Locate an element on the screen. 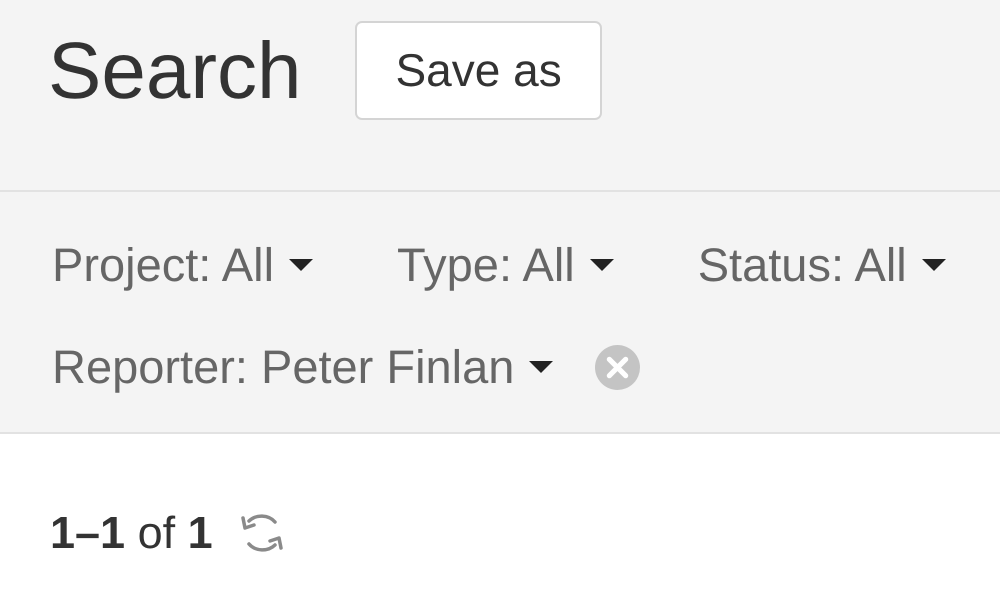 Image resolution: width=1000 pixels, height=614 pixels. page-title: Search is located at coordinates (175, 71).